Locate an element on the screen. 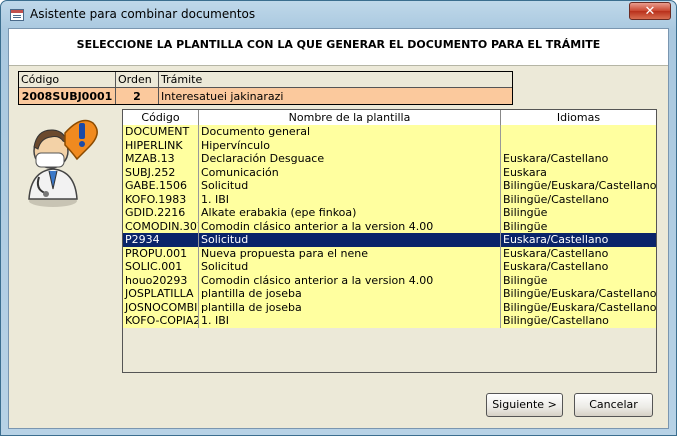  close-icon: ✕ is located at coordinates (650, 11).